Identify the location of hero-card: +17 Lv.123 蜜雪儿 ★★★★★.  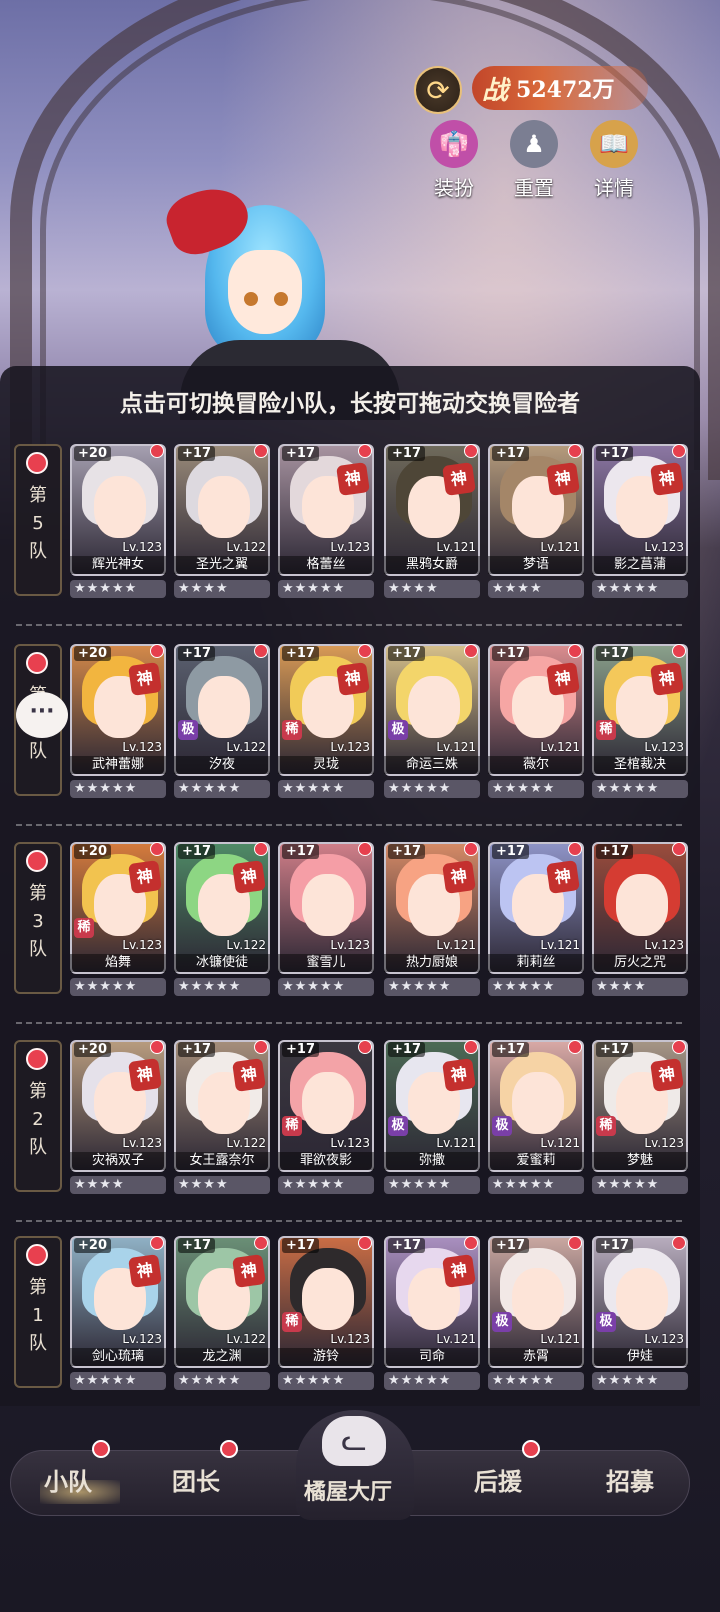
(326, 921).